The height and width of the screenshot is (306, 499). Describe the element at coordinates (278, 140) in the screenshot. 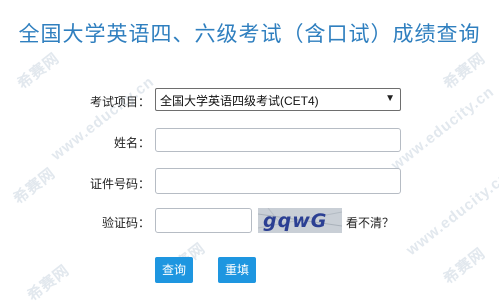

I see `name-input` at that location.